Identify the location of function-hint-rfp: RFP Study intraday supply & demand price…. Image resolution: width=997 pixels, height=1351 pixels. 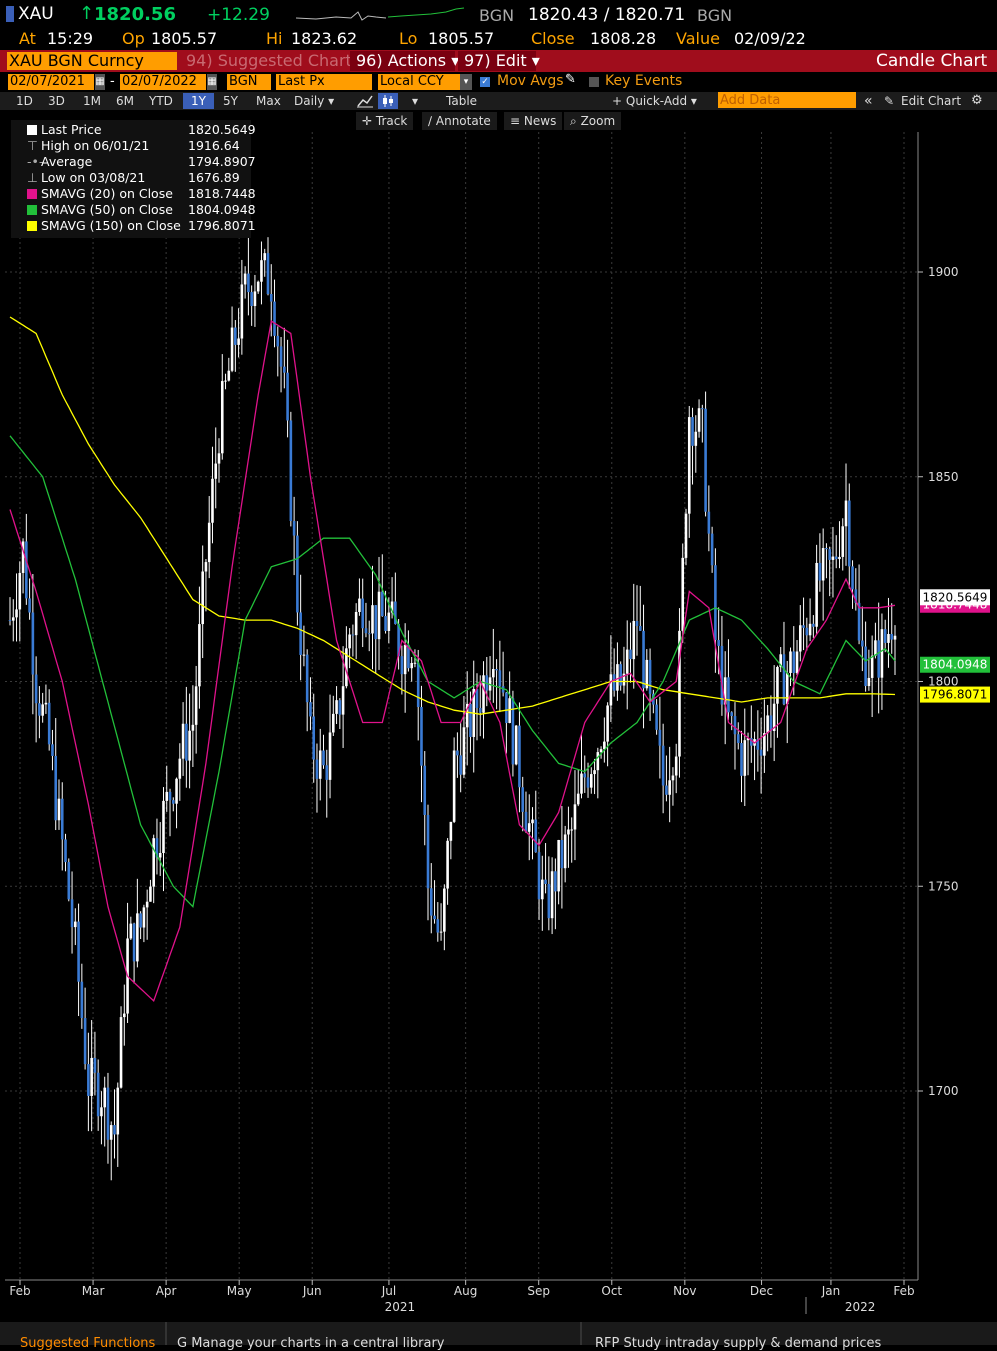
(738, 1343).